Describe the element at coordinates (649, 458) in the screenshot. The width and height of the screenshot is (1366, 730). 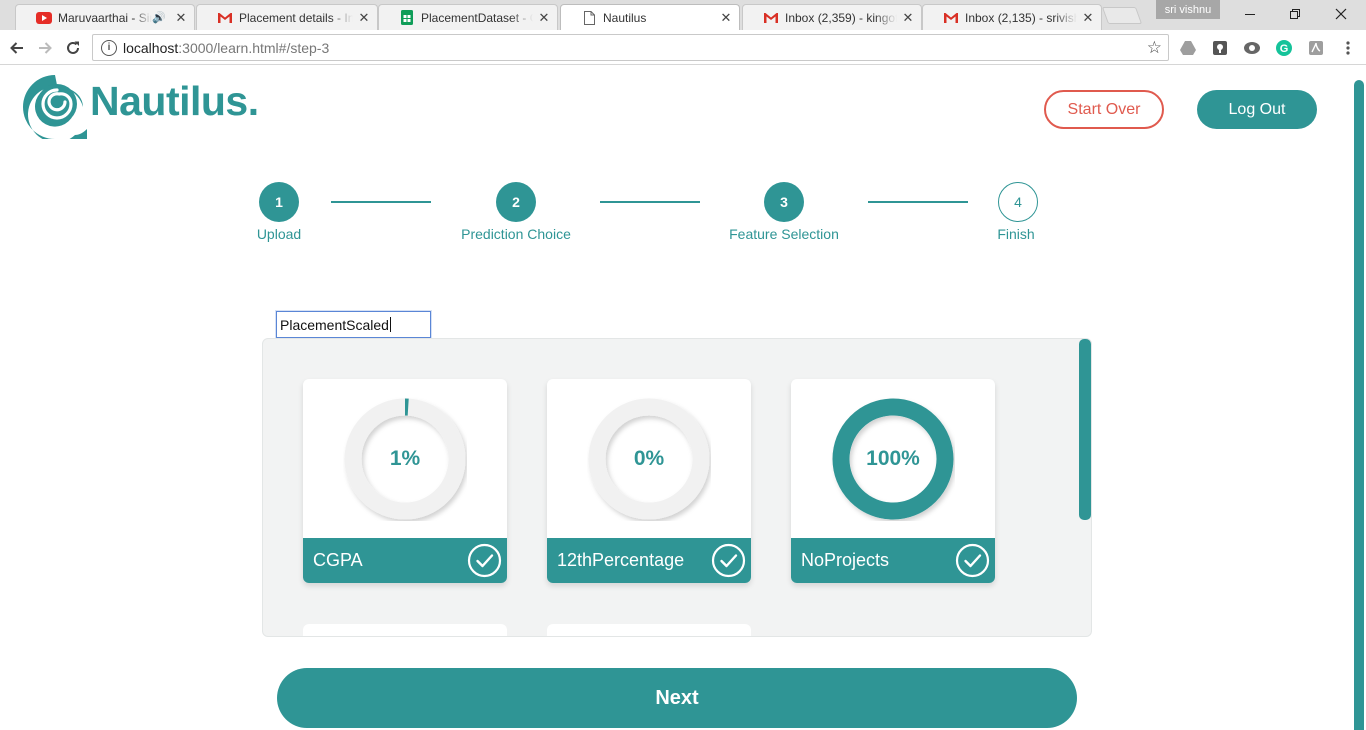
I see `importance-percent: 0%` at that location.